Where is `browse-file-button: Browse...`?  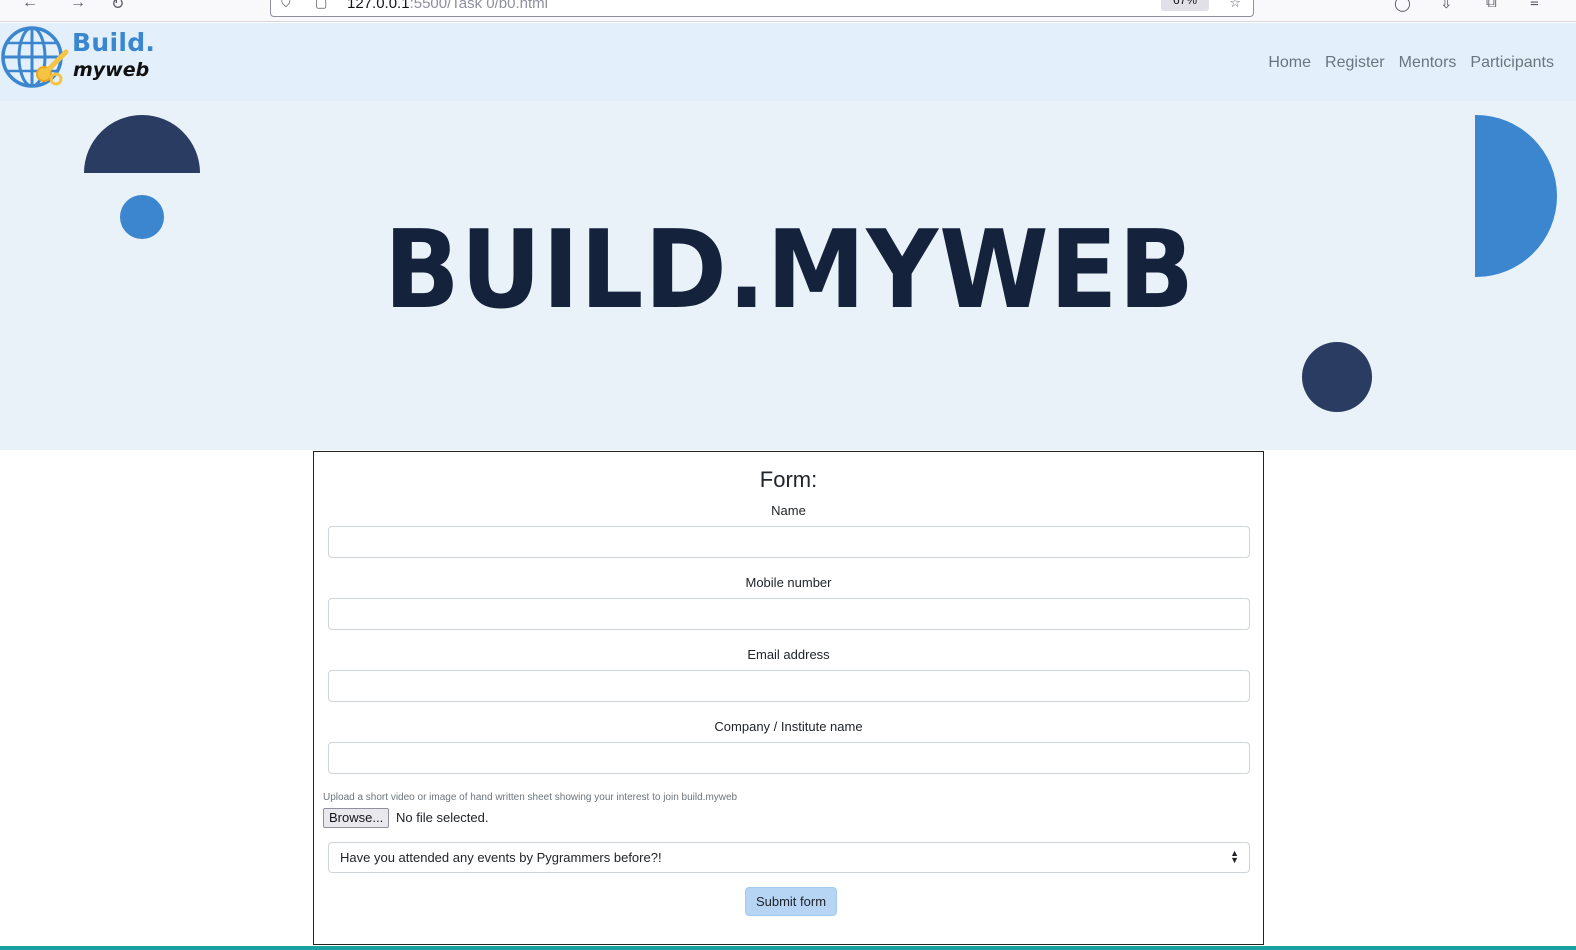
browse-file-button: Browse... is located at coordinates (356, 818).